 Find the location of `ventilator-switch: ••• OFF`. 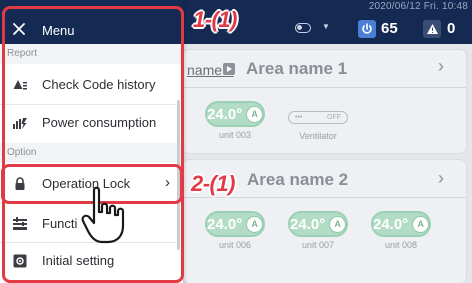

ventilator-switch: ••• OFF is located at coordinates (318, 117).